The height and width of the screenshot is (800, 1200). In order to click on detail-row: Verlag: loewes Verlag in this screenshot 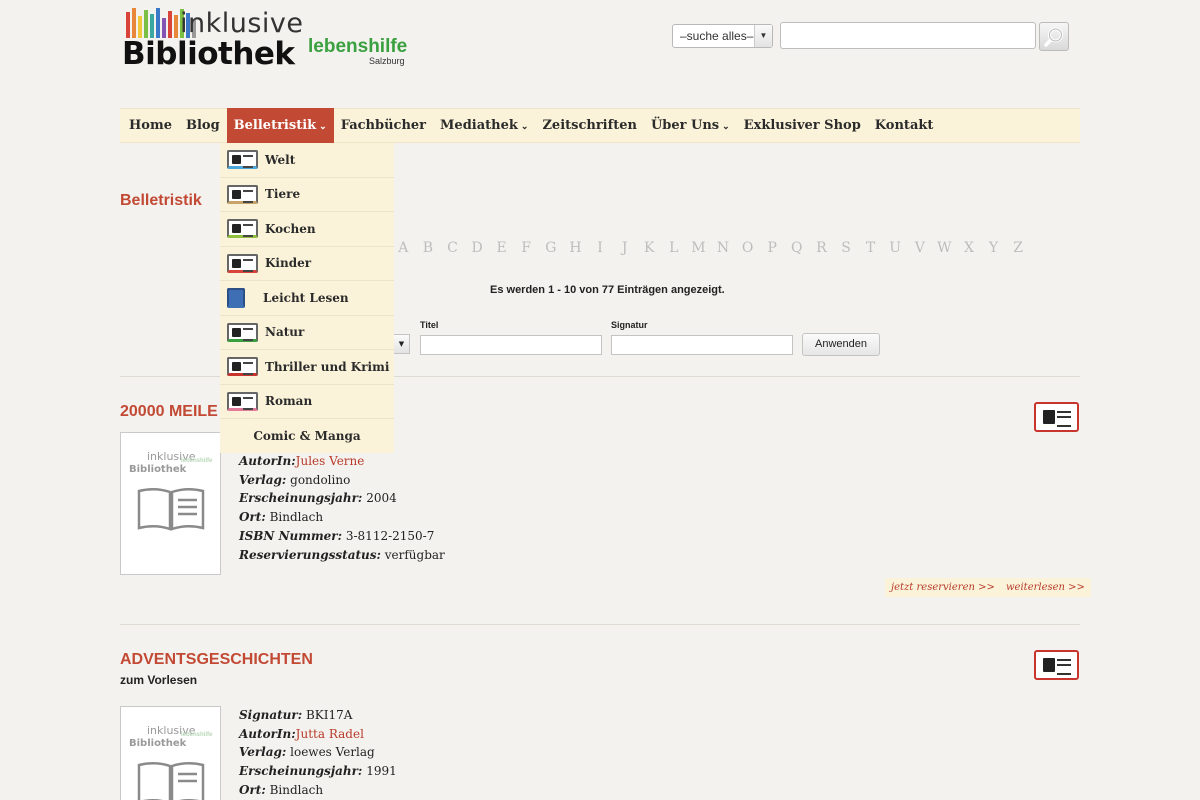, I will do `click(318, 752)`.